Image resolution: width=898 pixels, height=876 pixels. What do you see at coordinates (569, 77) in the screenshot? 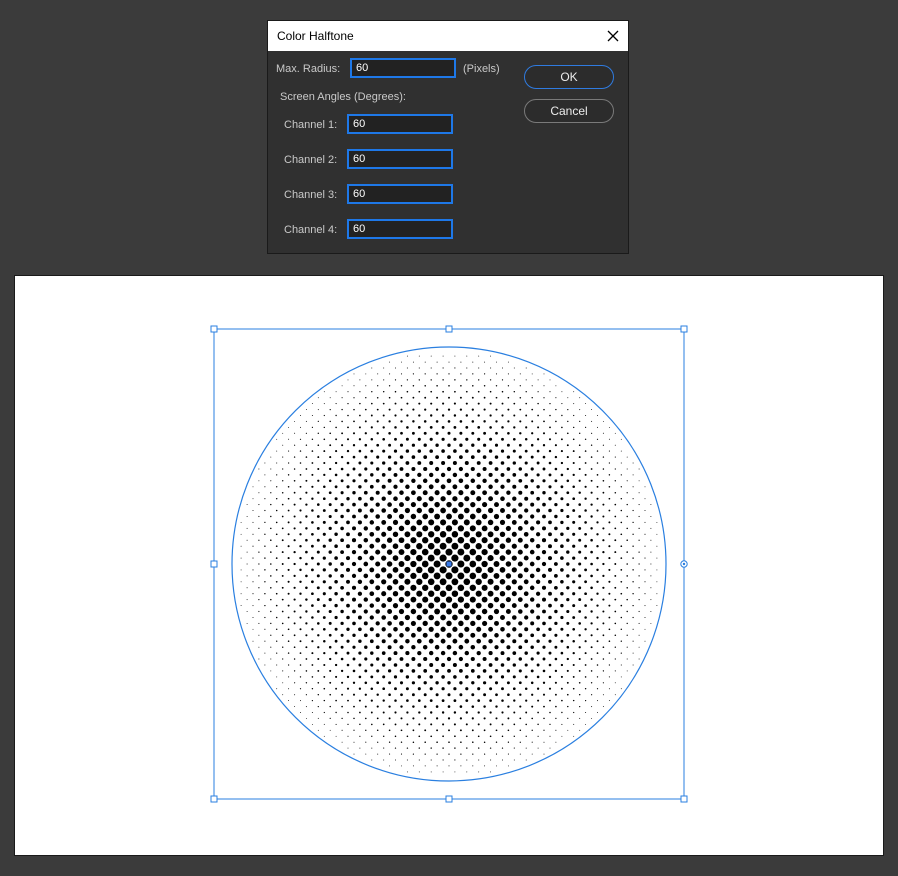
I see `ok-button: OK` at bounding box center [569, 77].